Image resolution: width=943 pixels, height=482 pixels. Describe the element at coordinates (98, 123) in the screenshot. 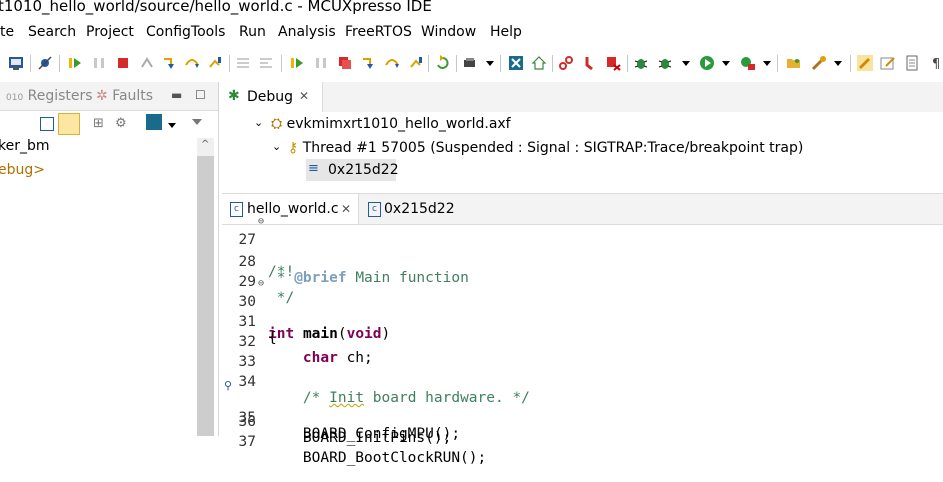

I see `grid-icon: ⊞` at that location.